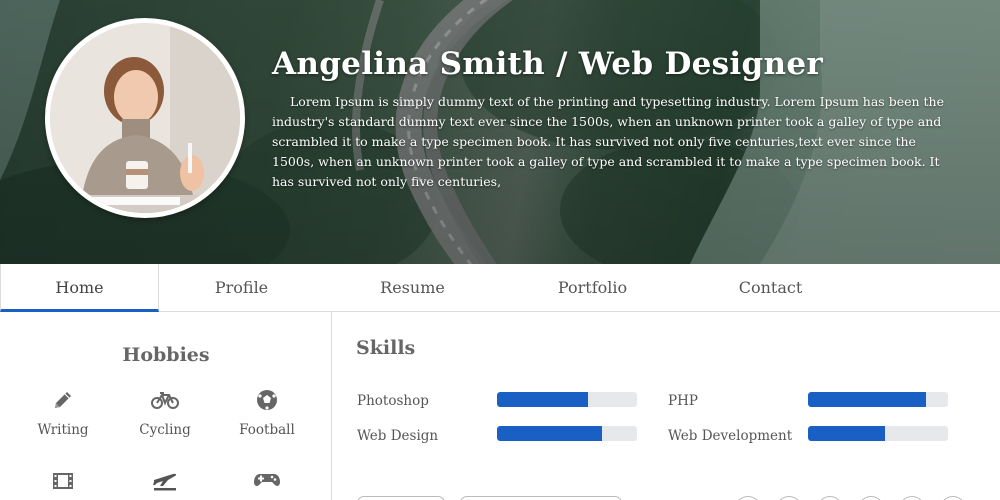 The height and width of the screenshot is (500, 1000). What do you see at coordinates (500, 288) in the screenshot?
I see `main-navigation: Home Profile Resume Portfolio Contact` at bounding box center [500, 288].